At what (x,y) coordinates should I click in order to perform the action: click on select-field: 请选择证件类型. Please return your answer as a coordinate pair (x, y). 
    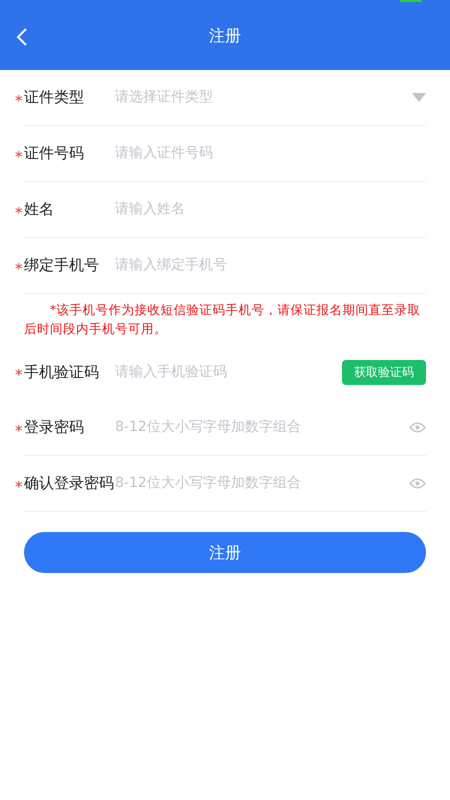
    Looking at the image, I should click on (263, 97).